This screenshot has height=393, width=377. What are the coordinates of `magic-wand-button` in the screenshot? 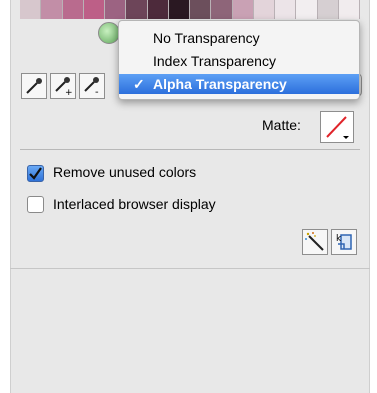 It's located at (315, 242).